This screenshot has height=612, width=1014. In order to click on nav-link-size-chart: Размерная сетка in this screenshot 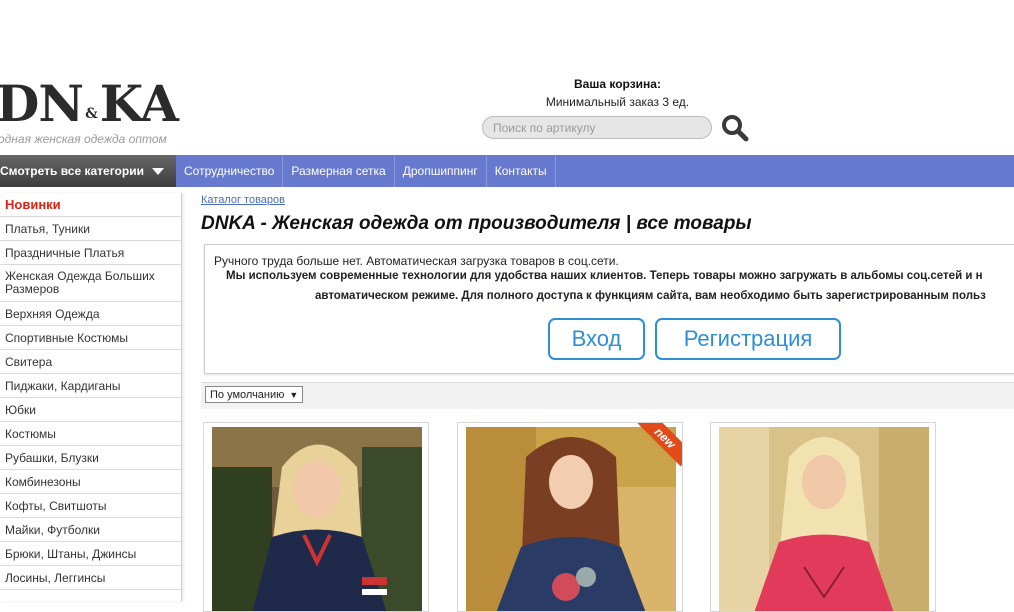, I will do `click(339, 171)`.